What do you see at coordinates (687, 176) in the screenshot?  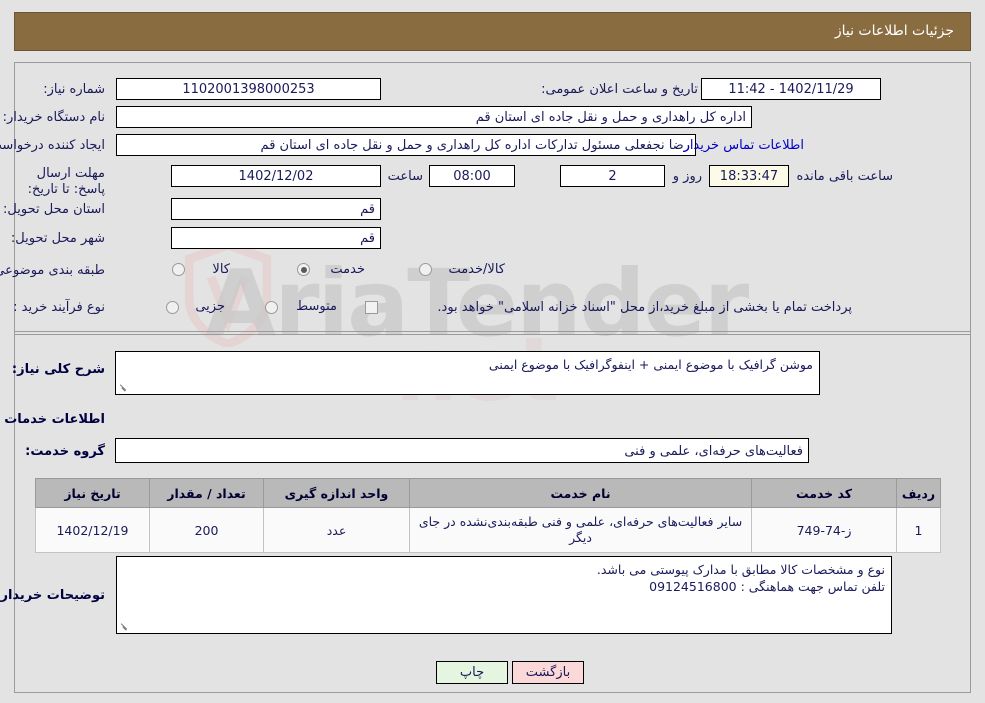 I see `remaining-days-suffix: روز و` at bounding box center [687, 176].